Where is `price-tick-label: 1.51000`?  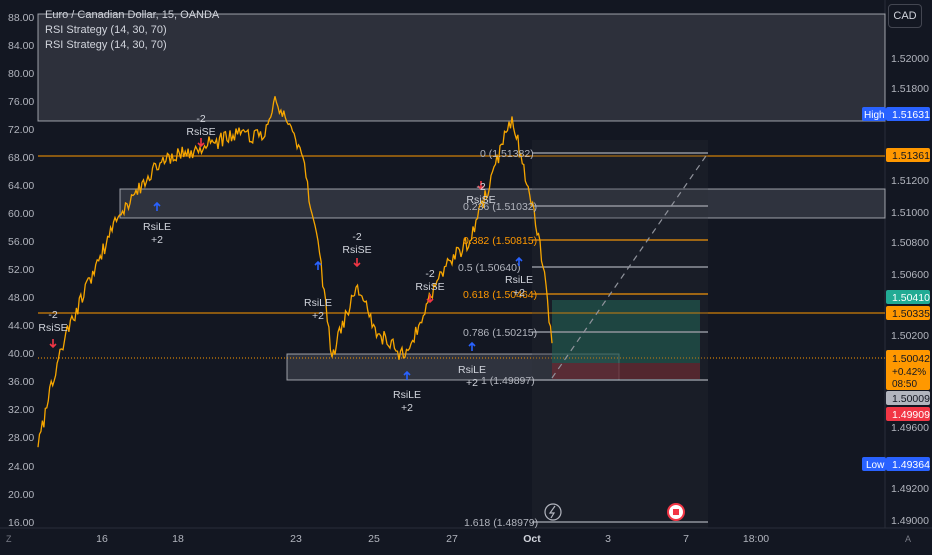 price-tick-label: 1.51000 is located at coordinates (910, 213).